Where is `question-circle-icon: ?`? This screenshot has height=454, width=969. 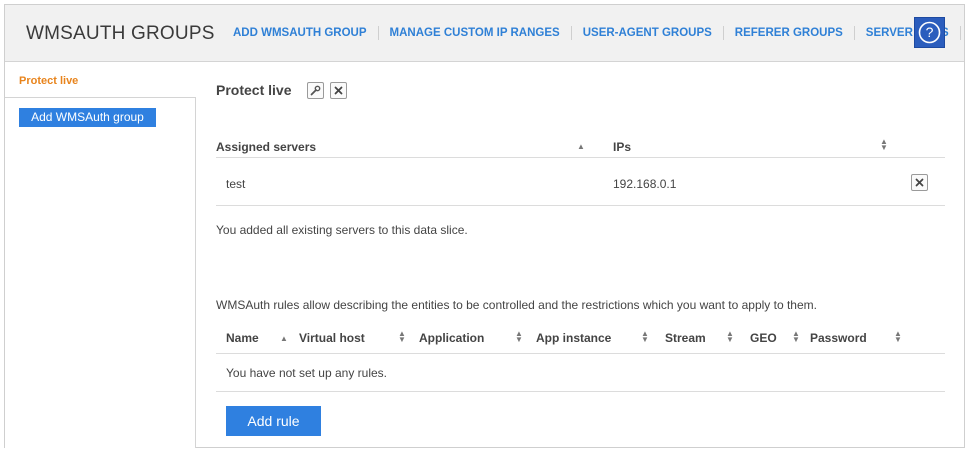 question-circle-icon: ? is located at coordinates (929, 32).